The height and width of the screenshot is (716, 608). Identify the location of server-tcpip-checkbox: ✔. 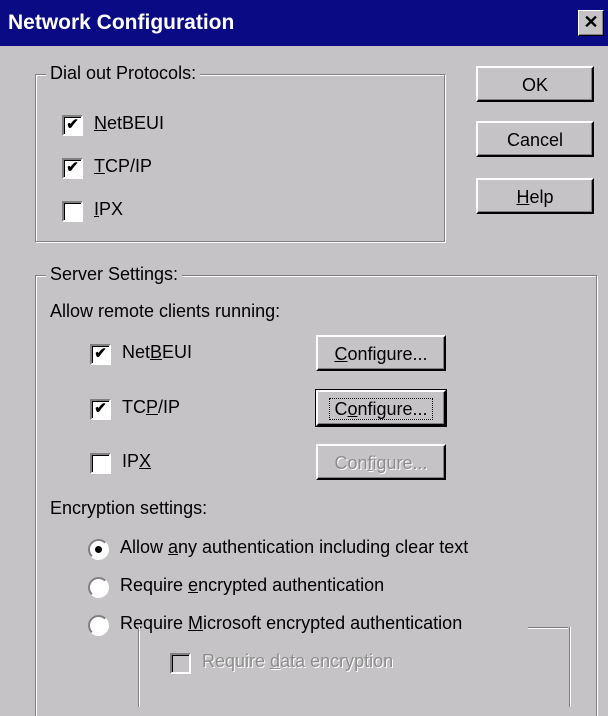
(100, 409).